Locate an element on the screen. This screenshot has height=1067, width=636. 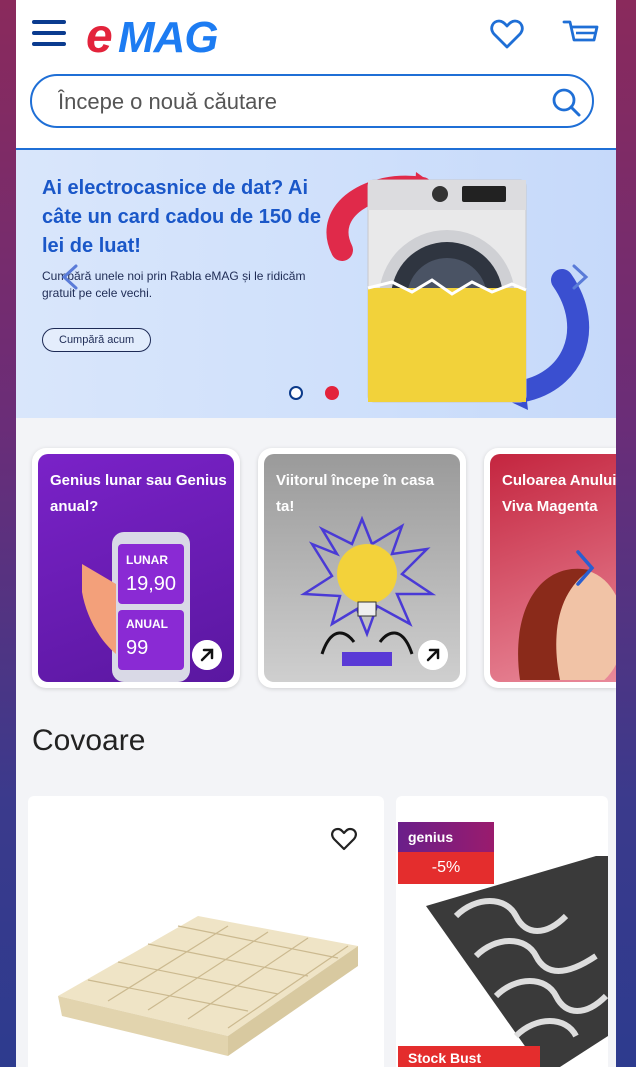
search-bar is located at coordinates (312, 101).